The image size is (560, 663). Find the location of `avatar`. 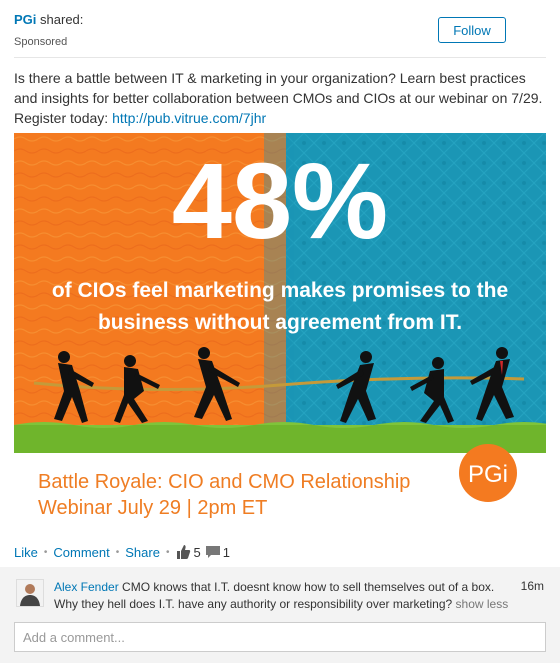

avatar is located at coordinates (30, 593).